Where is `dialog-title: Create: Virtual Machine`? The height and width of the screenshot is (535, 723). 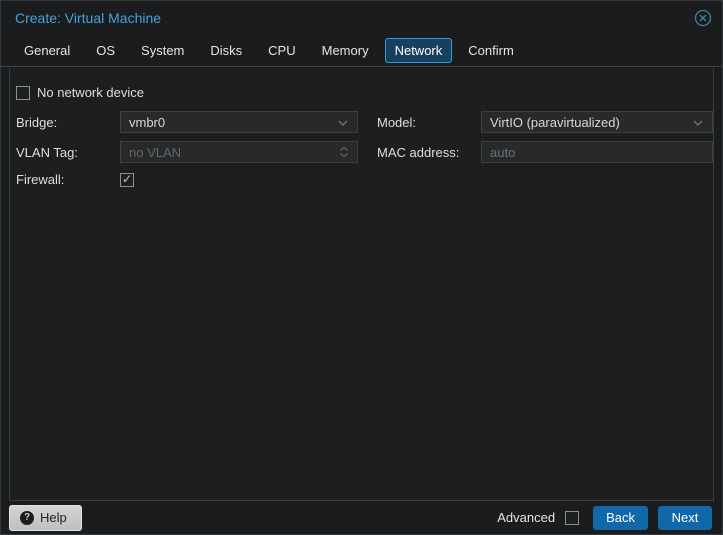 dialog-title: Create: Virtual Machine is located at coordinates (88, 17).